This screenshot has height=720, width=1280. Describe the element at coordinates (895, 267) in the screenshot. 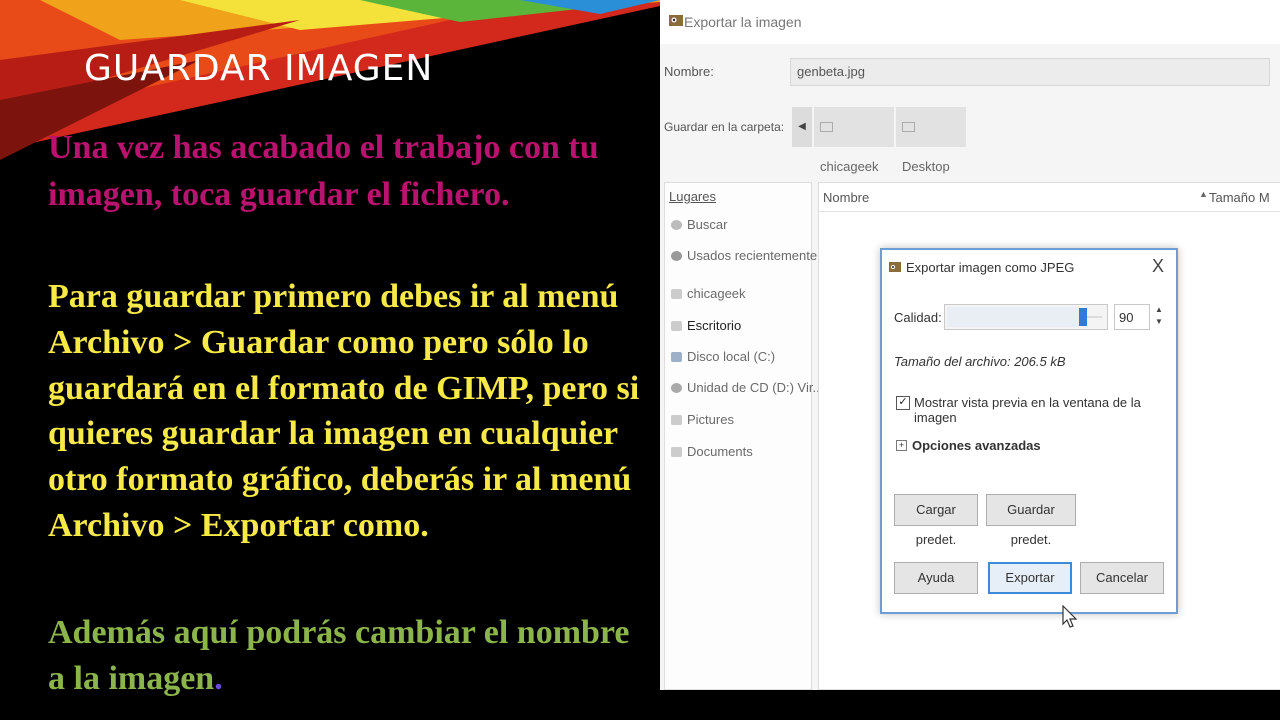

I see `gimp-dialog-icon` at that location.